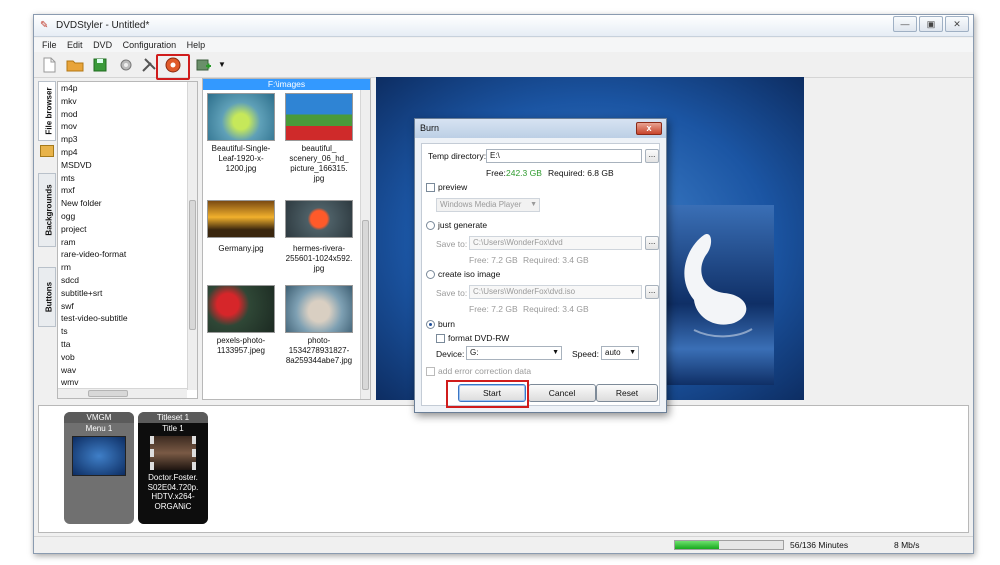  Describe the element at coordinates (453, 187) in the screenshot. I see `preview-label: preview` at that location.